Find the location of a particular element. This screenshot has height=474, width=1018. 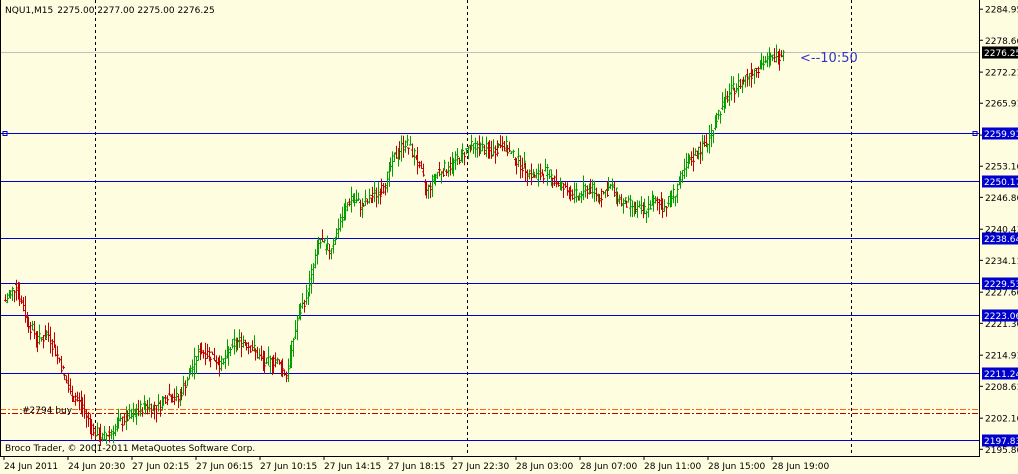

chart-header: NQU1,M15 2275.00 2277.00 2275.00 2276.25 is located at coordinates (110, 11).